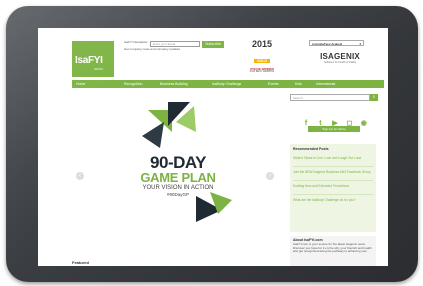 The width and height of the screenshot is (423, 286). Describe the element at coordinates (80, 262) in the screenshot. I see `featured-title: Featured` at that location.